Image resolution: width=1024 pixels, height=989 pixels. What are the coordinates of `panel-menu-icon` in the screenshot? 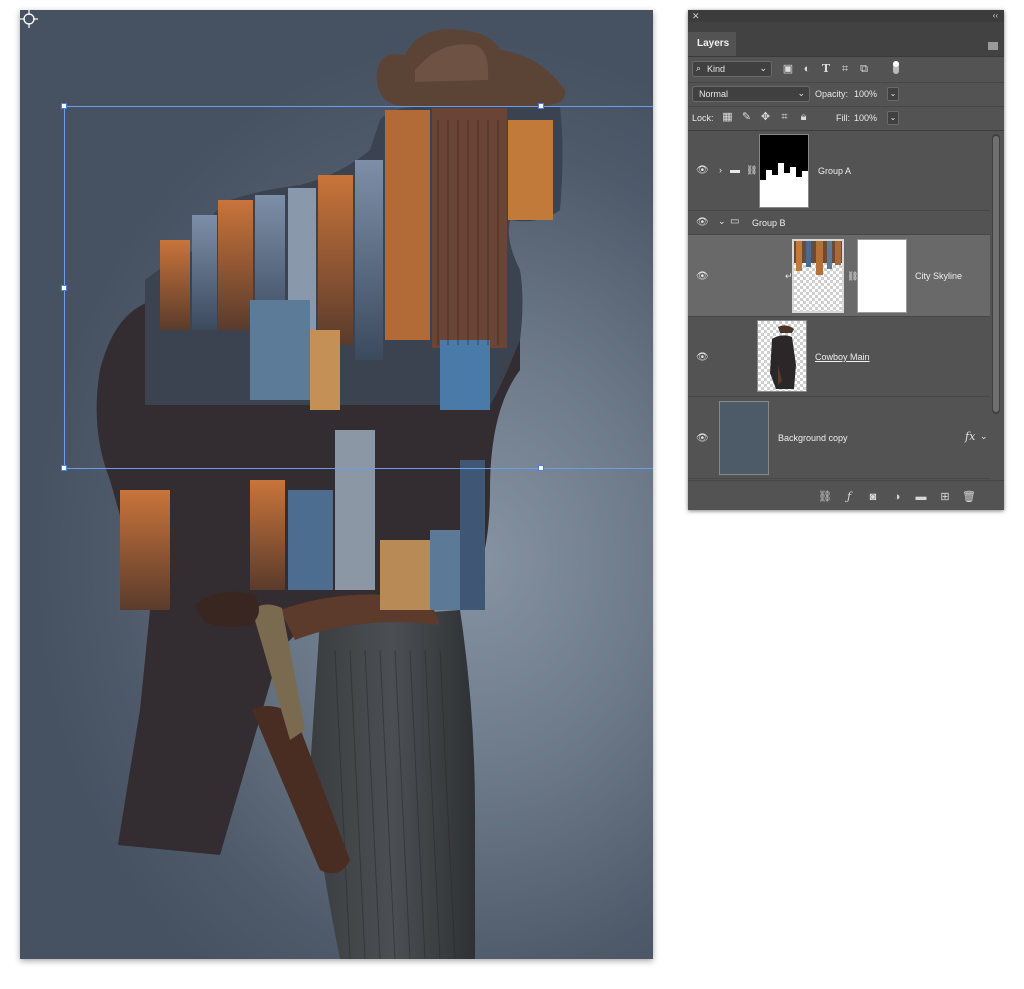 It's located at (993, 46).